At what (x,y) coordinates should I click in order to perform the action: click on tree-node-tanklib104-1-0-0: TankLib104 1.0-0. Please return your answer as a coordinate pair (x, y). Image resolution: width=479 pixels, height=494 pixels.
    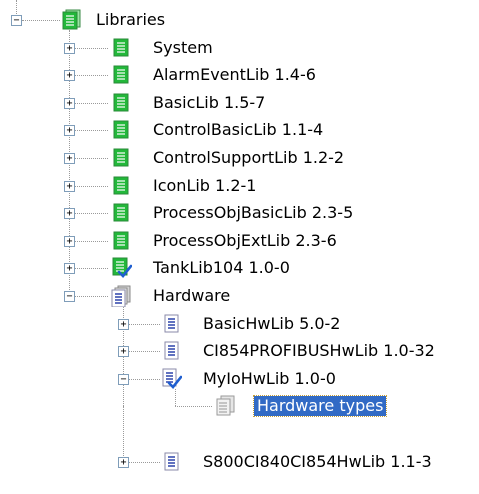
    Looking at the image, I should click on (221, 268).